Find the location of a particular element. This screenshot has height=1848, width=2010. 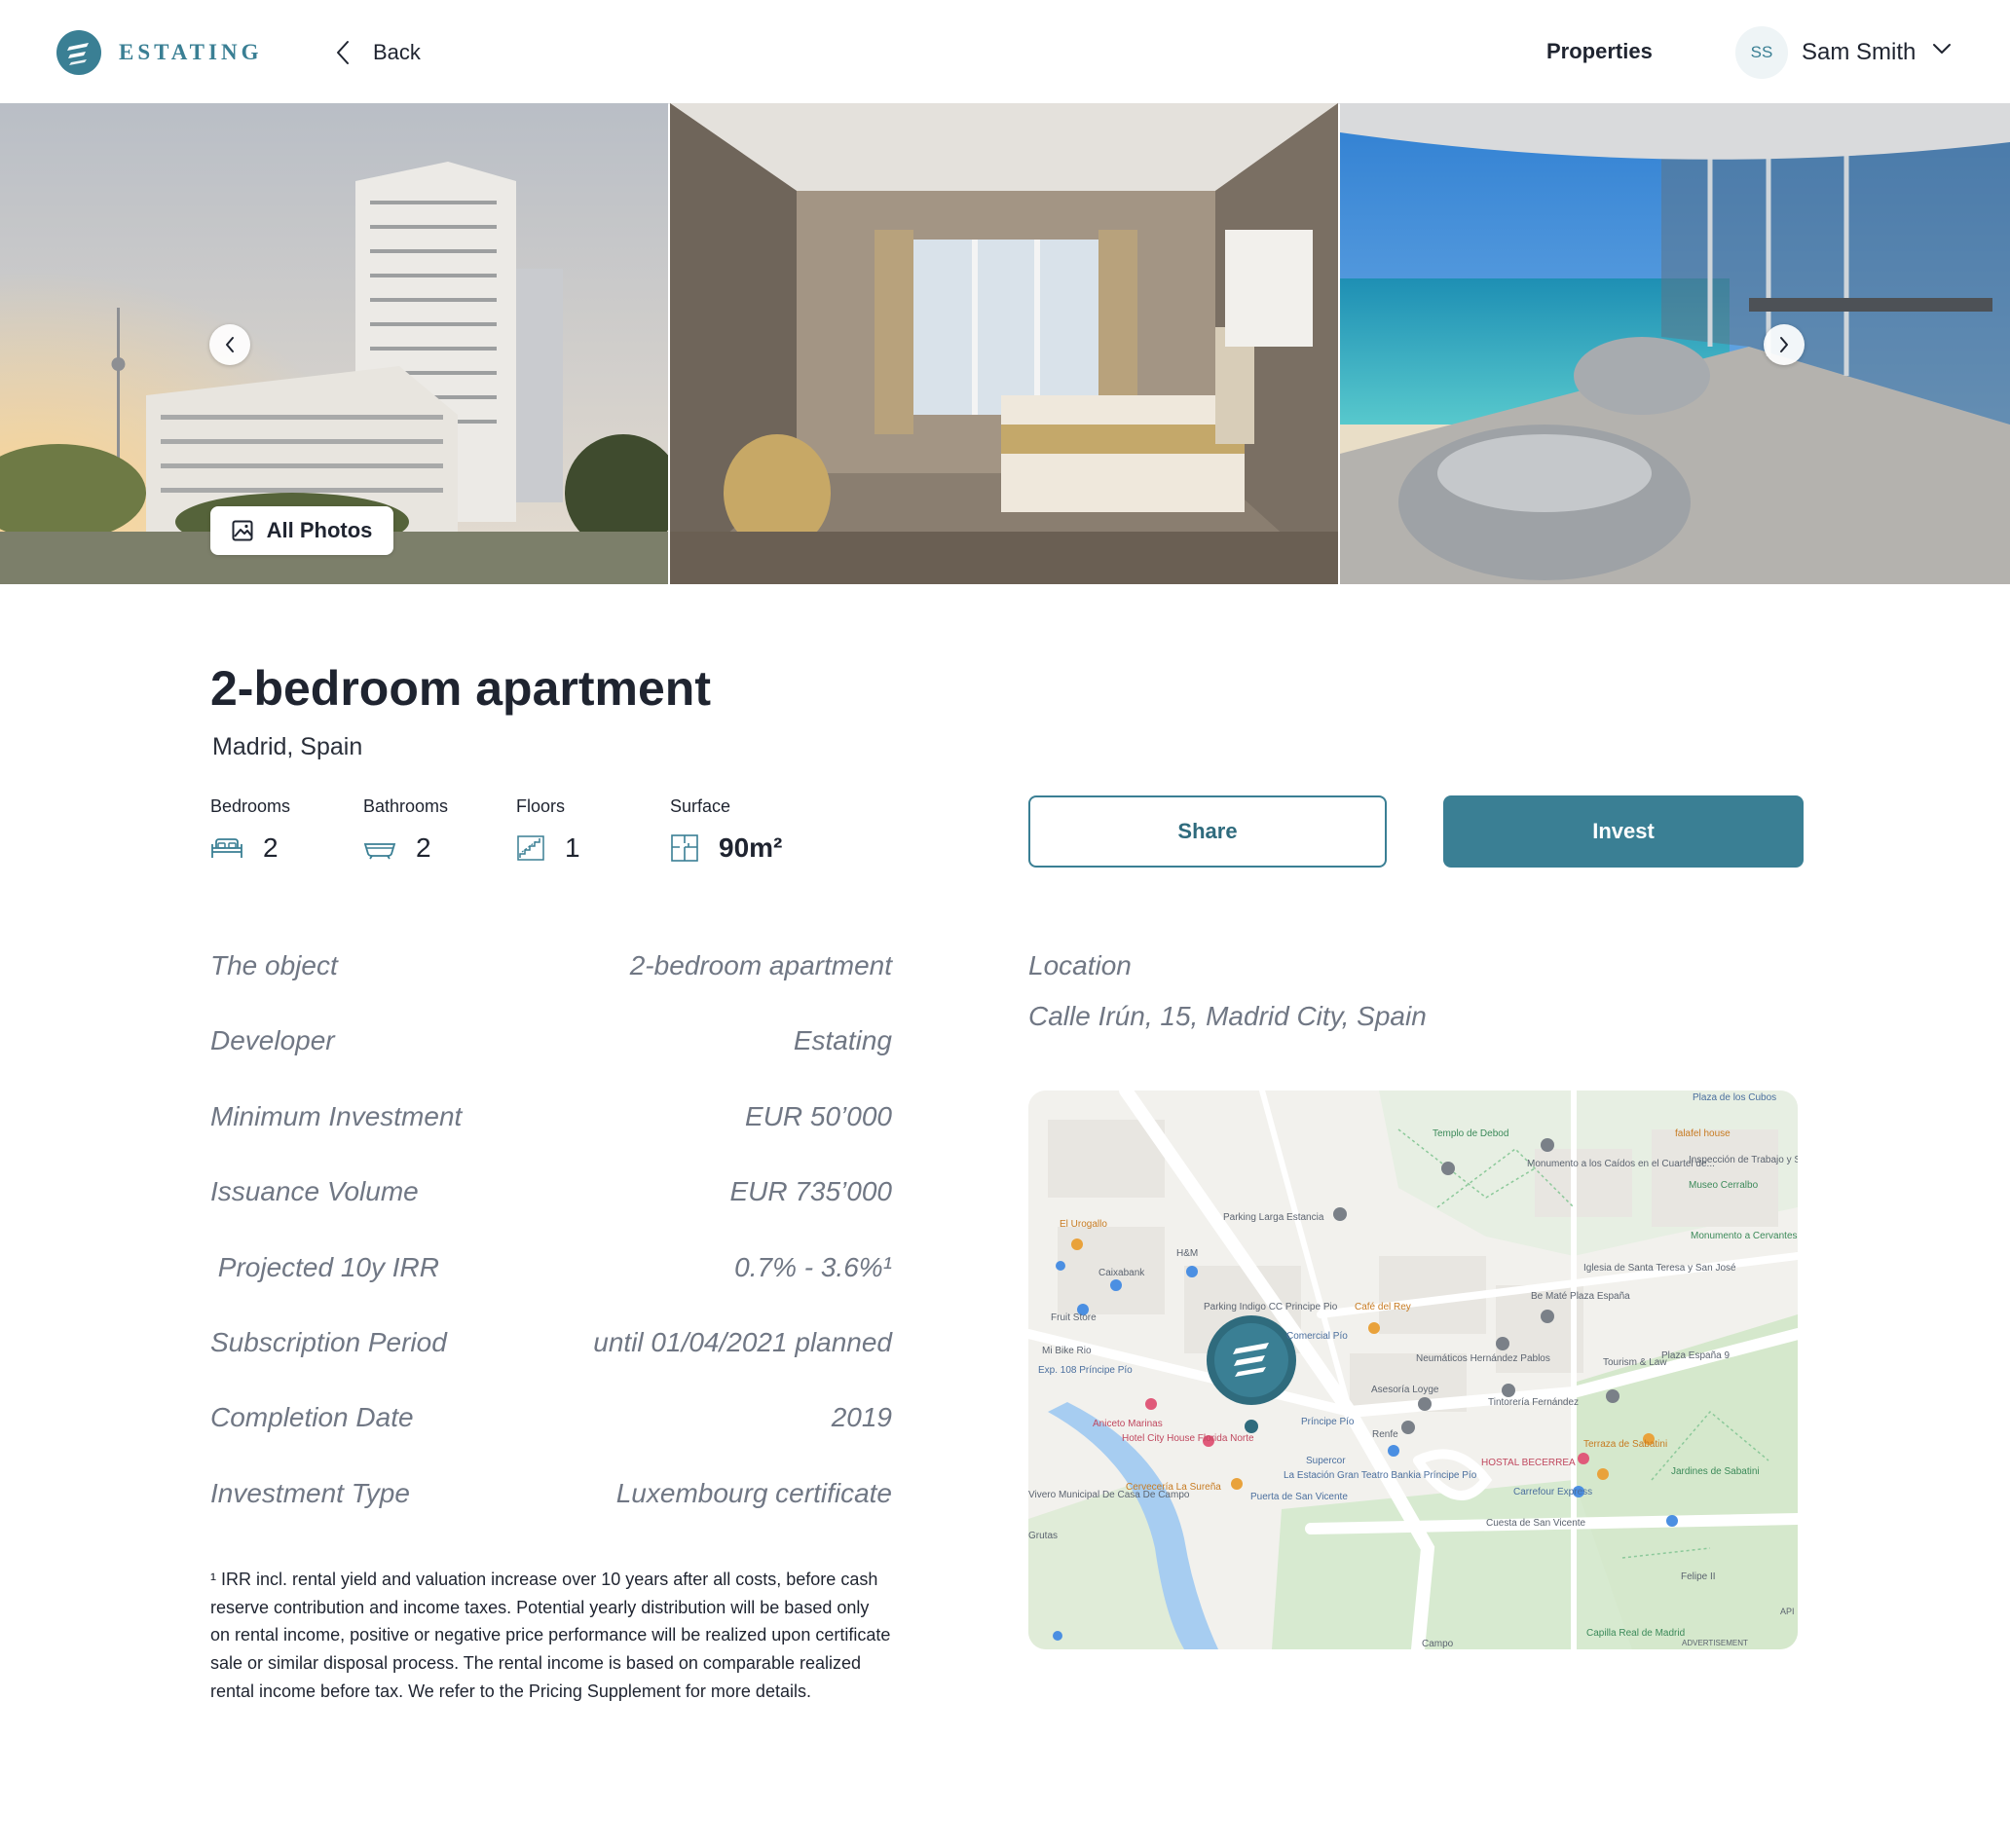

map-label: Grutas is located at coordinates (1043, 1536).